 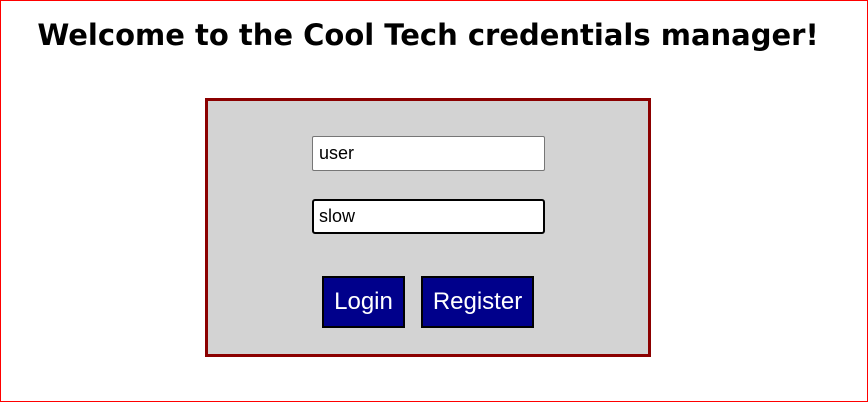 What do you see at coordinates (363, 302) in the screenshot?
I see `login-button: Login` at bounding box center [363, 302].